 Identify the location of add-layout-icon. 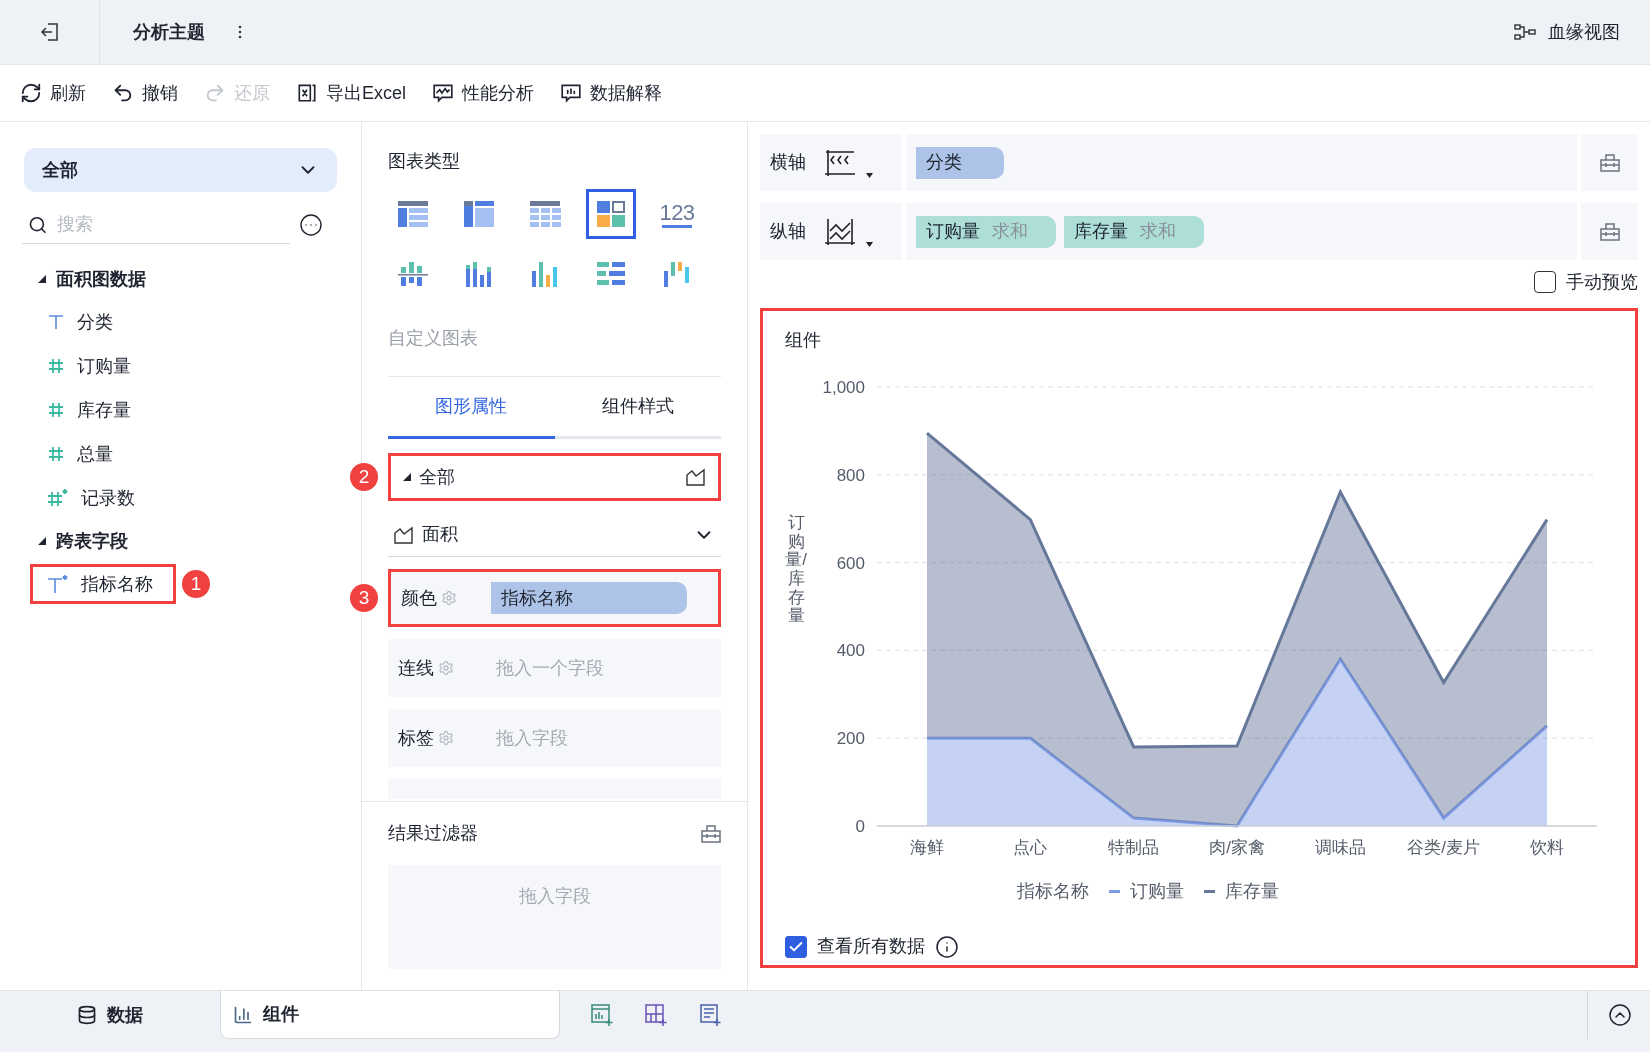
(656, 1015).